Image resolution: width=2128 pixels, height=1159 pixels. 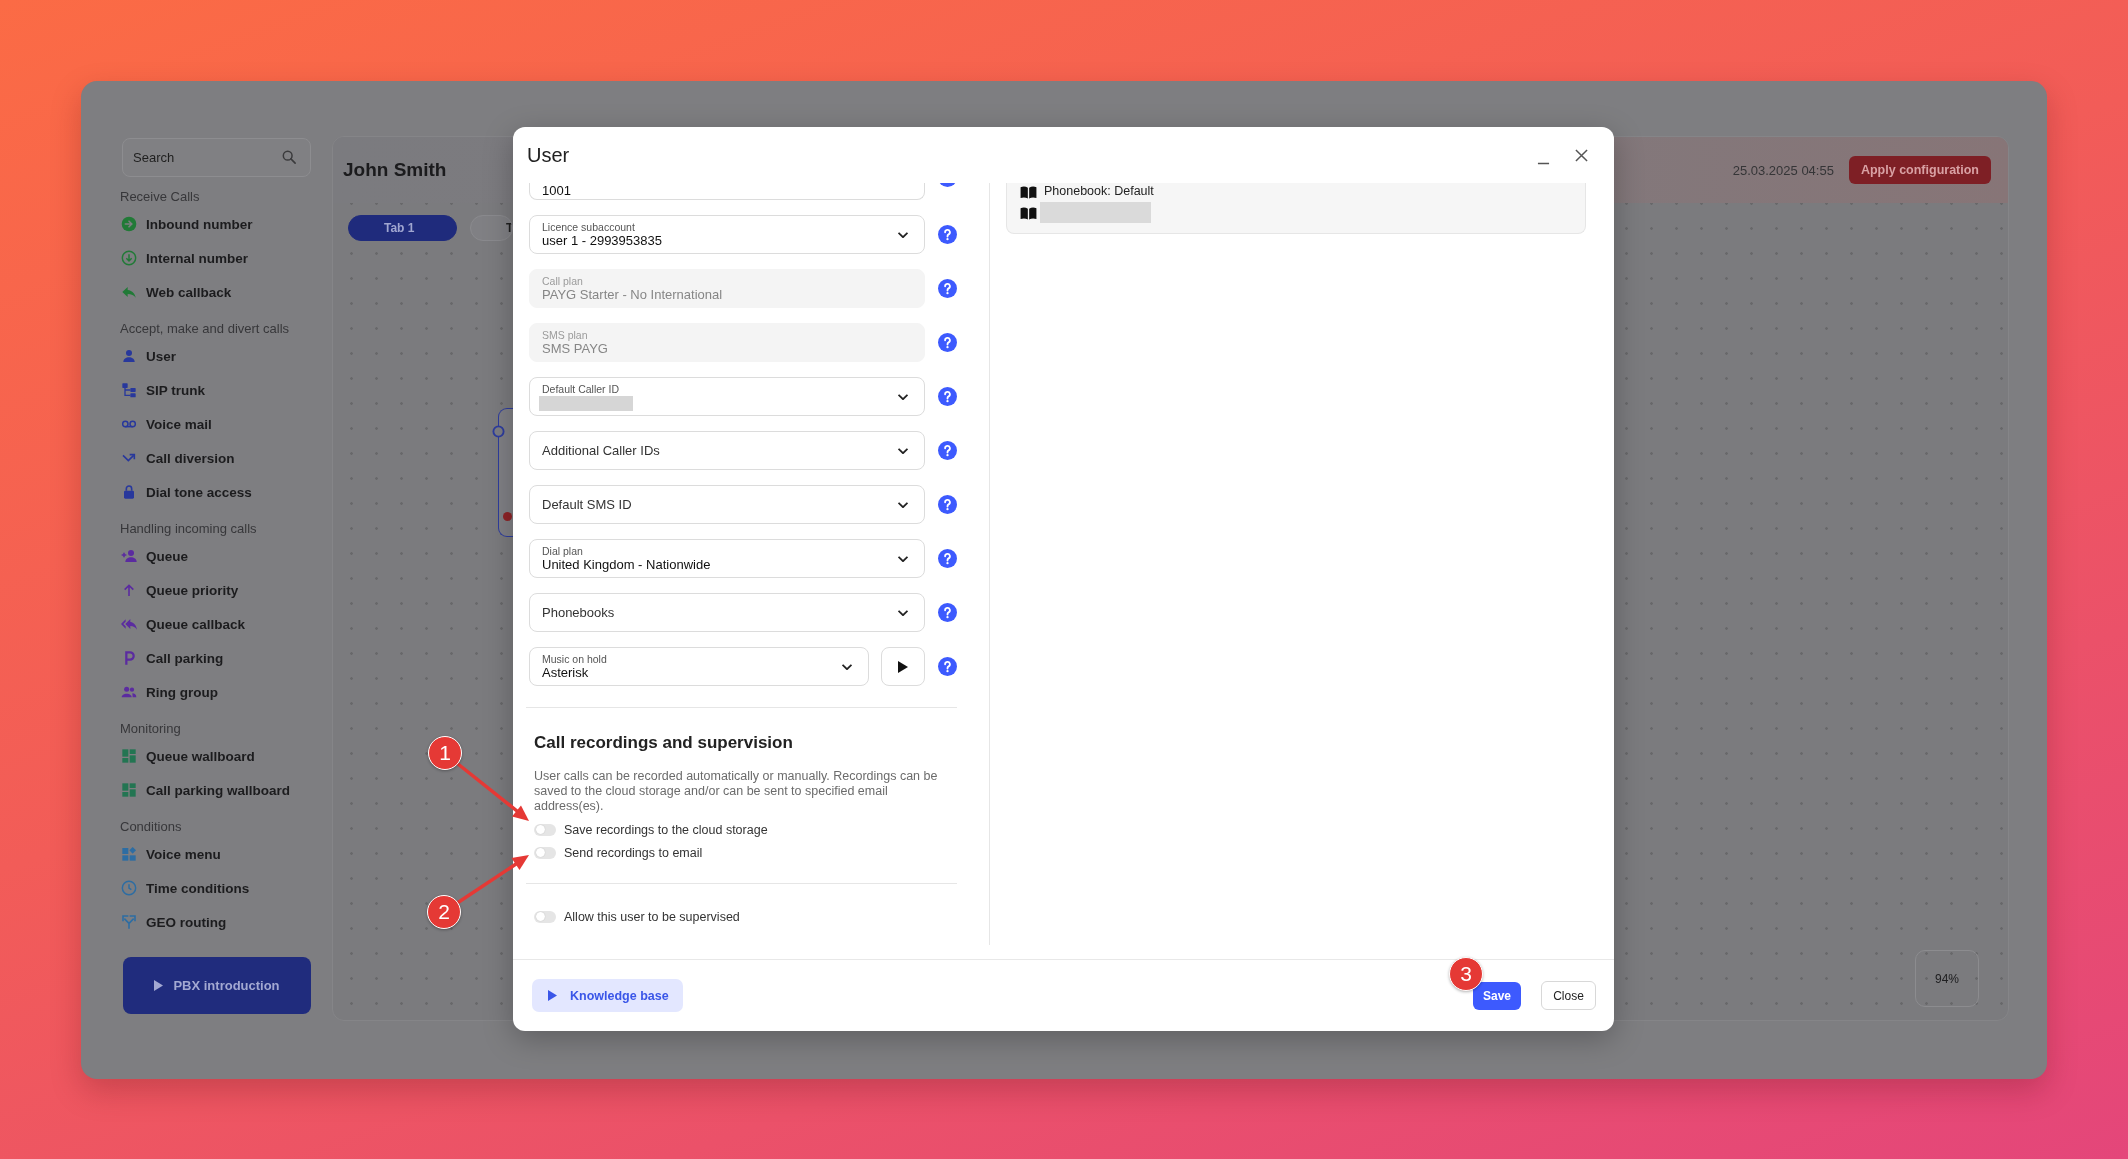 I want to click on arrow-down-circle-icon, so click(x=129, y=258).